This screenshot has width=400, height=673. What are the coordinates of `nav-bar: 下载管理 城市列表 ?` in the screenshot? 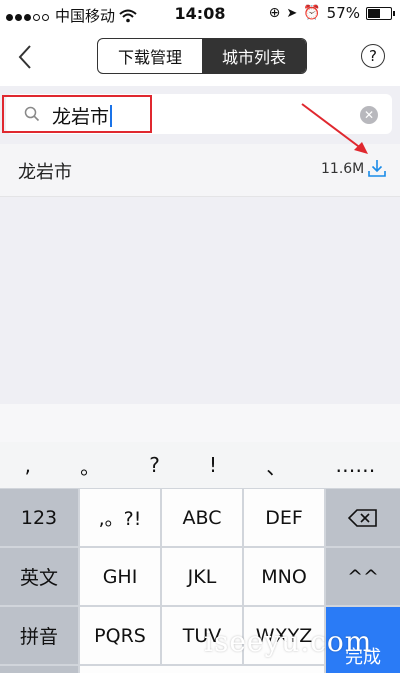 It's located at (200, 57).